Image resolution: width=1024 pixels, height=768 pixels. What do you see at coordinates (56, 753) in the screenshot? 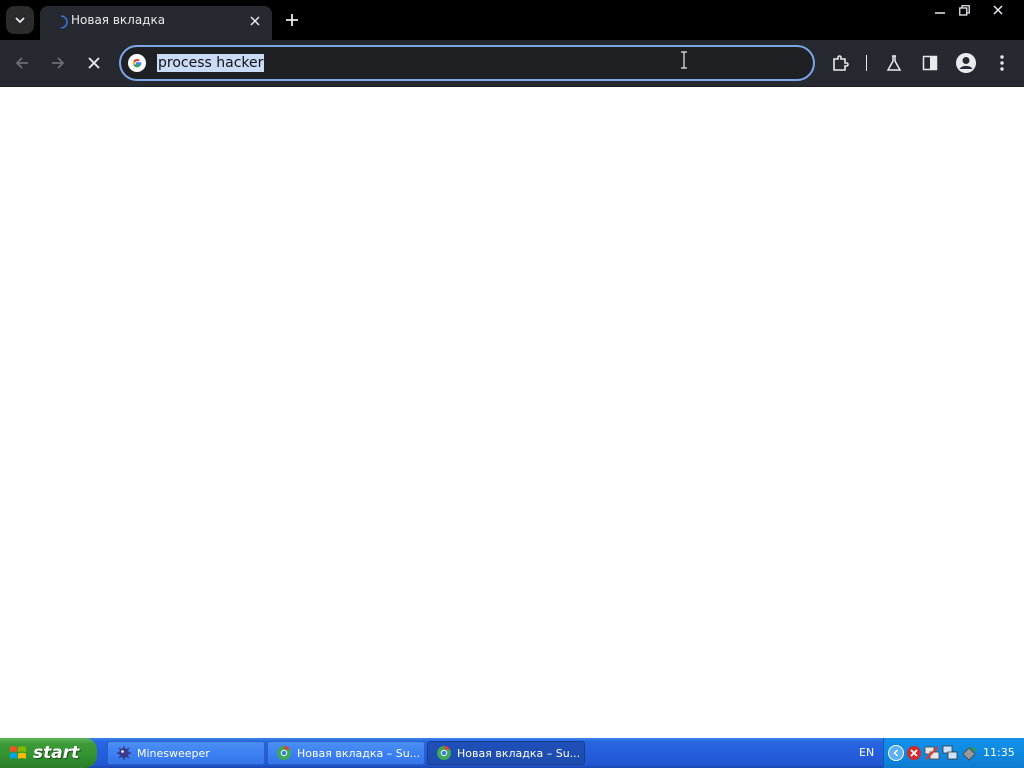
I see `start-label: start` at bounding box center [56, 753].